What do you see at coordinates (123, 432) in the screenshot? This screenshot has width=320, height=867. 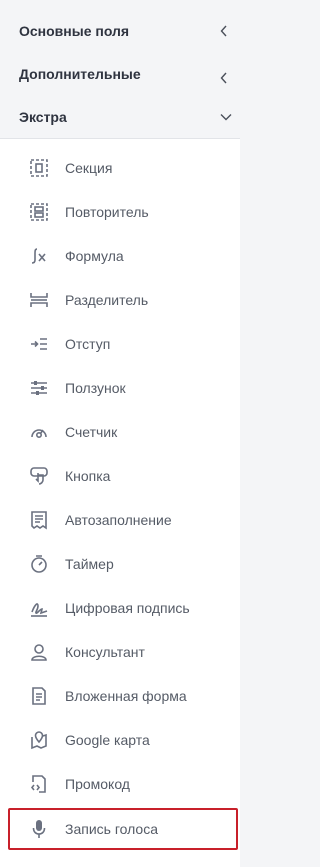 I see `field-item-counter: Счетчик` at bounding box center [123, 432].